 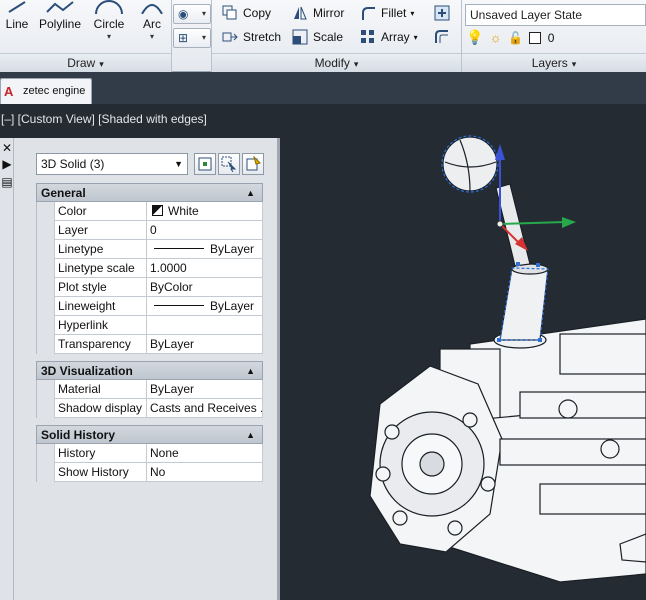 I want to click on circle-icon, so click(x=109, y=7).